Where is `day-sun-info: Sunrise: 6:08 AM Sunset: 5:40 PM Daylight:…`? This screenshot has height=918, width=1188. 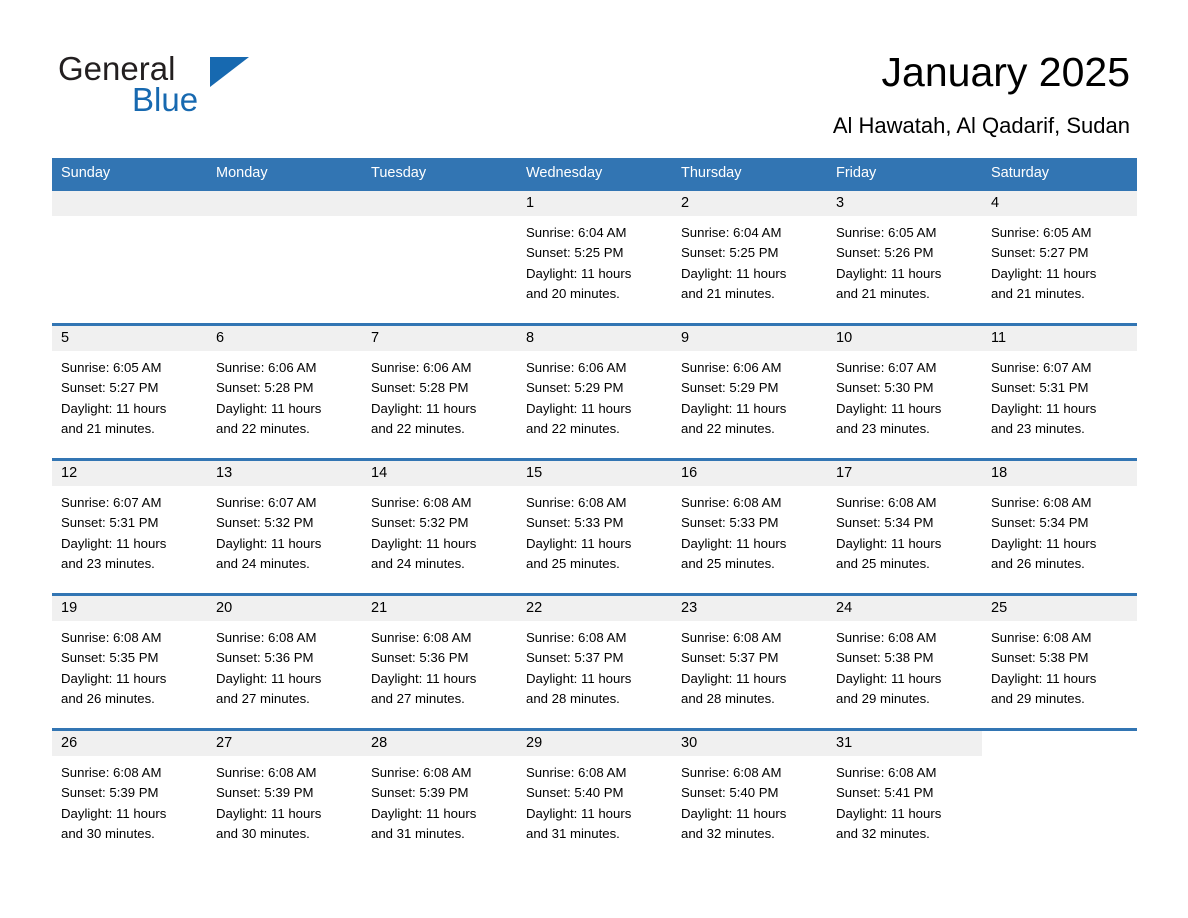
day-sun-info: Sunrise: 6:08 AM Sunset: 5:40 PM Daylight:… is located at coordinates (594, 800).